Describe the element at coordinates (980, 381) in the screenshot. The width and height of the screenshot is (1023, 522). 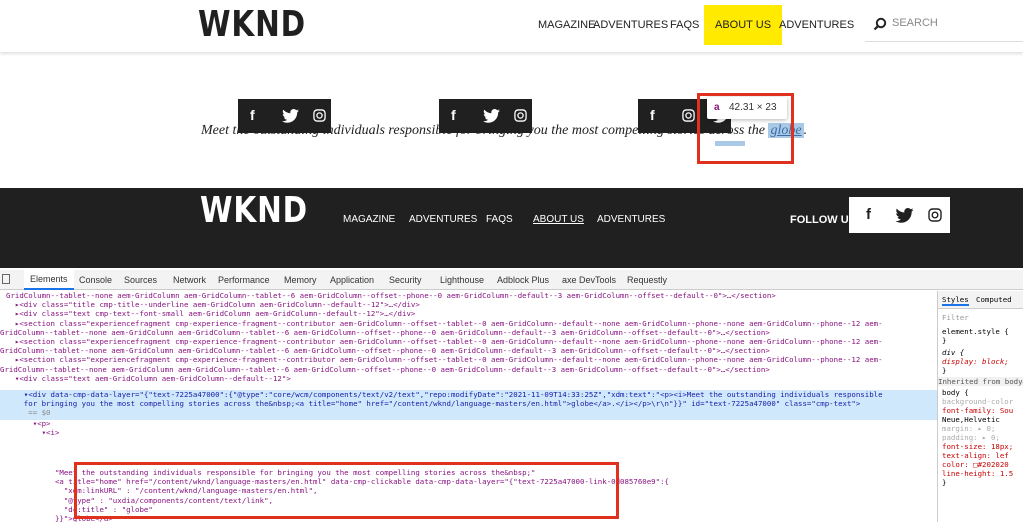
I see `inherited-header: Inherited from body#p` at that location.